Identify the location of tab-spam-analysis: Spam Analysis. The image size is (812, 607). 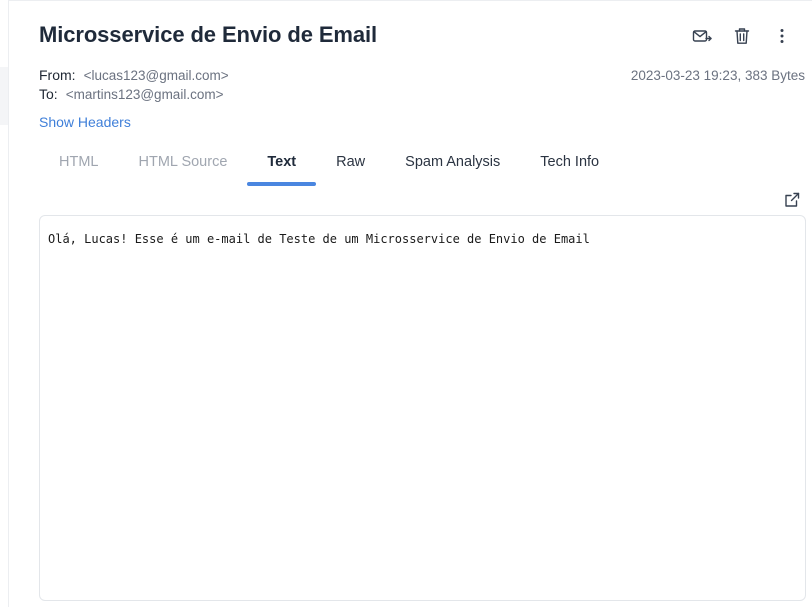
(452, 168).